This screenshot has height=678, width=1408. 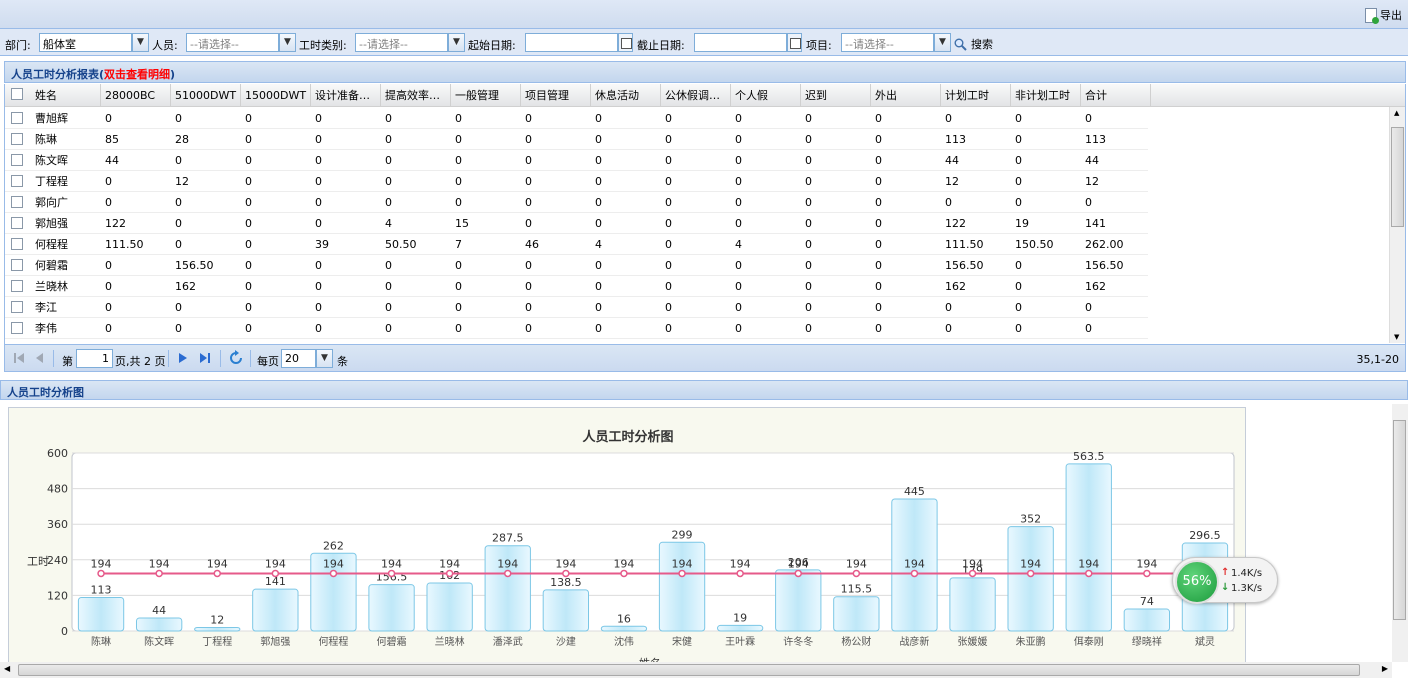 What do you see at coordinates (85, 42) in the screenshot?
I see `department-select: 船体室` at bounding box center [85, 42].